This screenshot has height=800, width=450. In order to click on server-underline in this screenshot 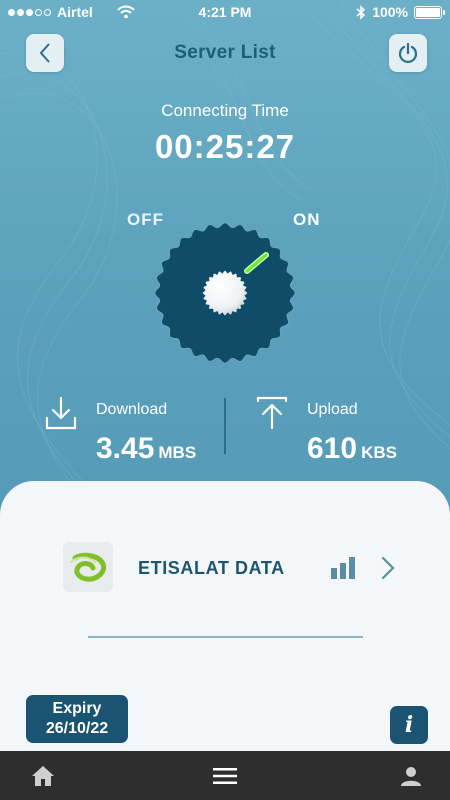, I will do `click(225, 637)`.